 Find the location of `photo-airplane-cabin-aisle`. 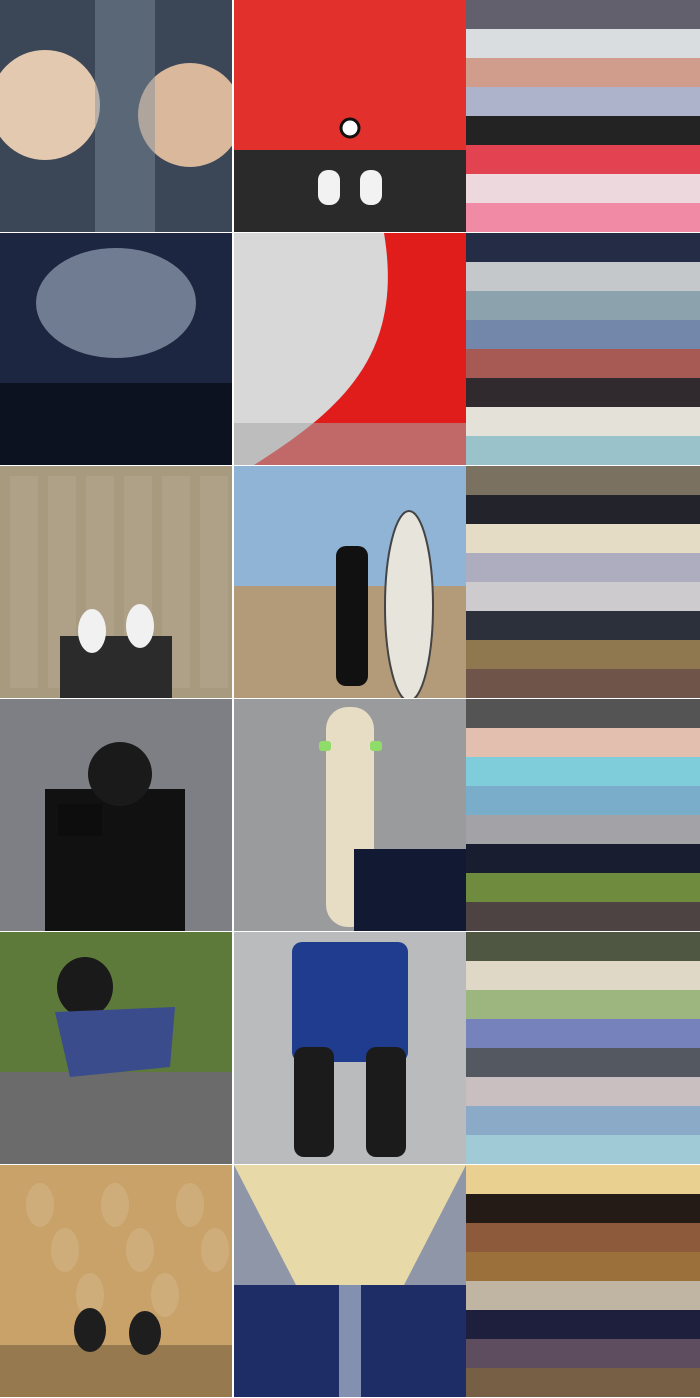

photo-airplane-cabin-aisle is located at coordinates (350, 1281).